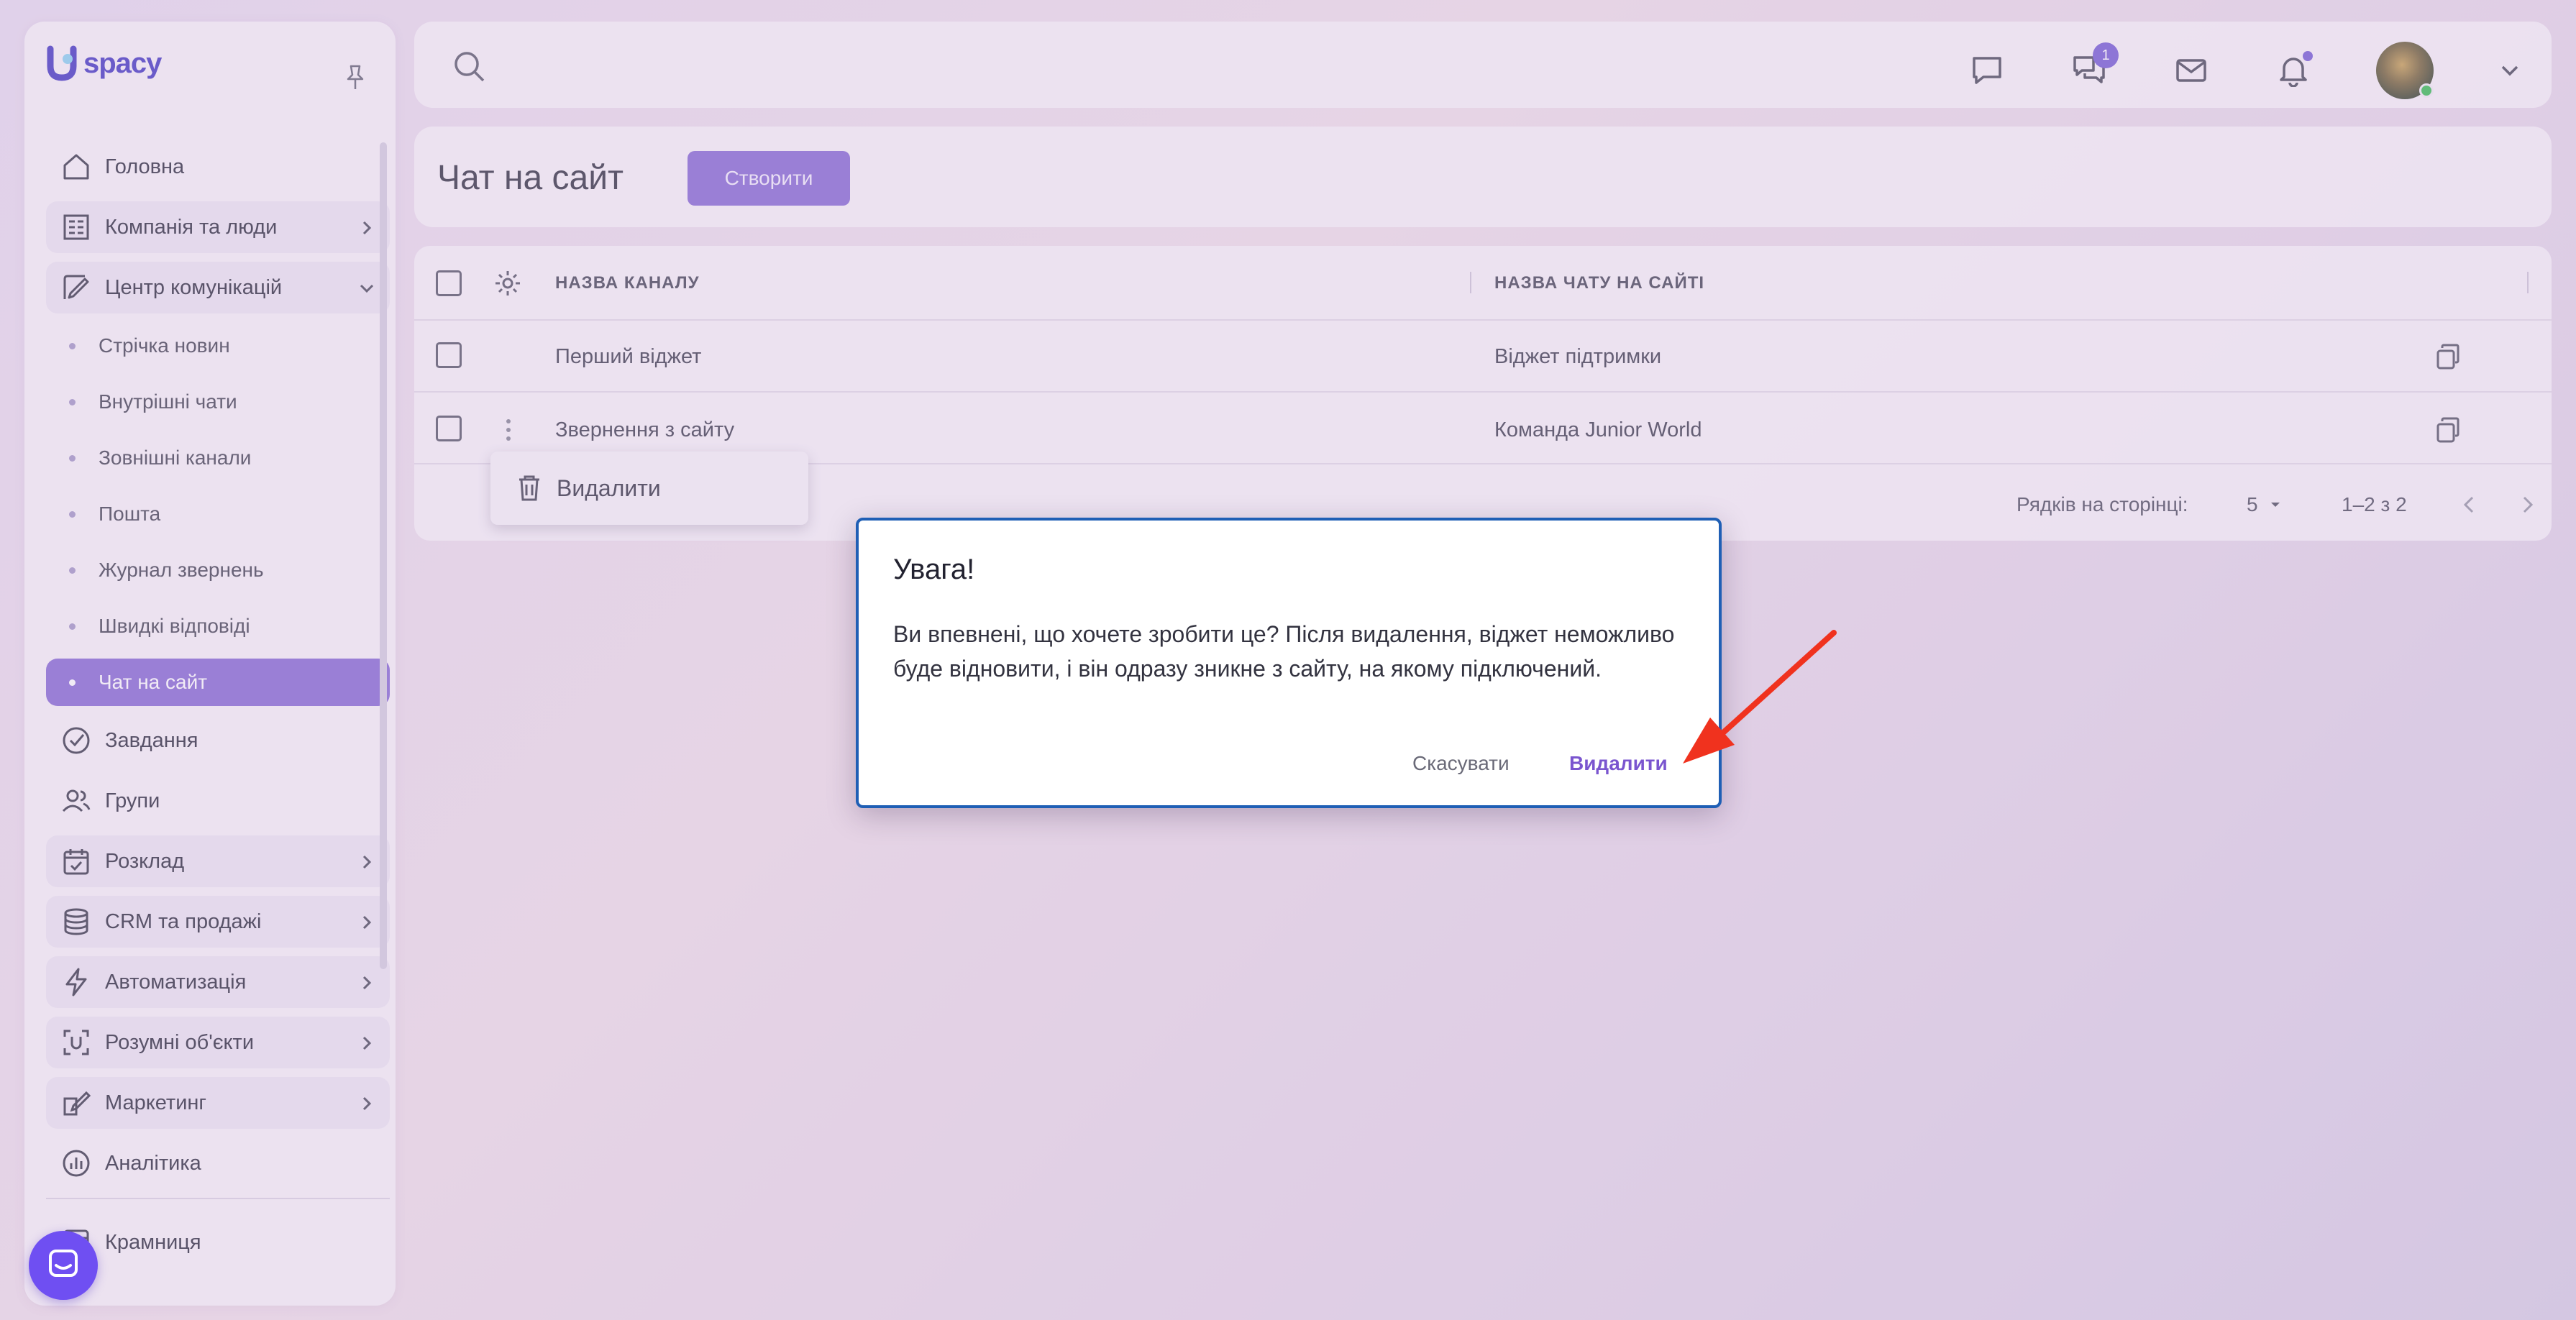  What do you see at coordinates (628, 356) in the screenshot?
I see `cell-channel-name: Перший віджет` at bounding box center [628, 356].